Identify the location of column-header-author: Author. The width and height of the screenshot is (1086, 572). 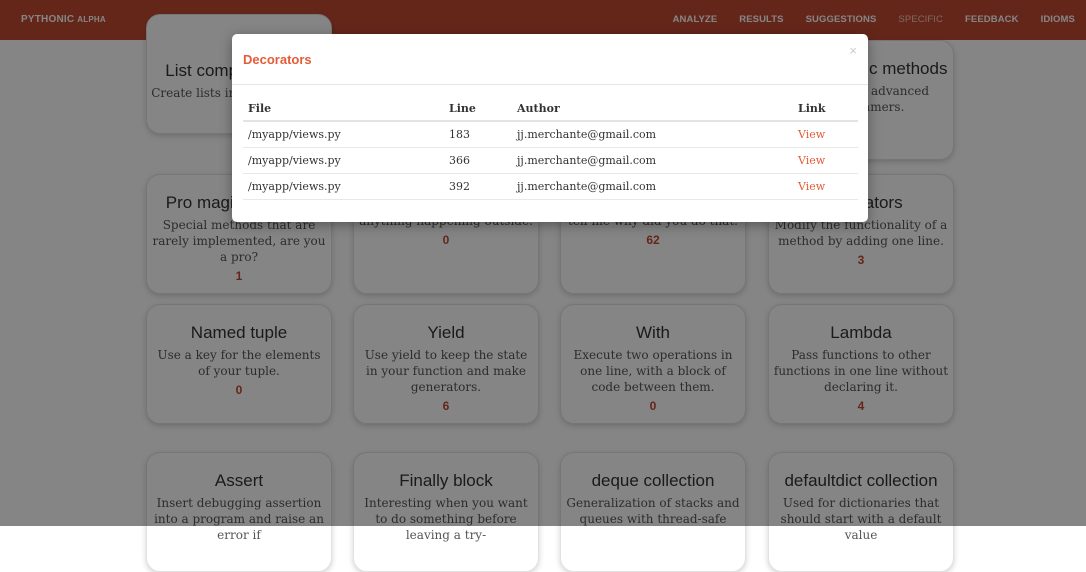
(652, 109).